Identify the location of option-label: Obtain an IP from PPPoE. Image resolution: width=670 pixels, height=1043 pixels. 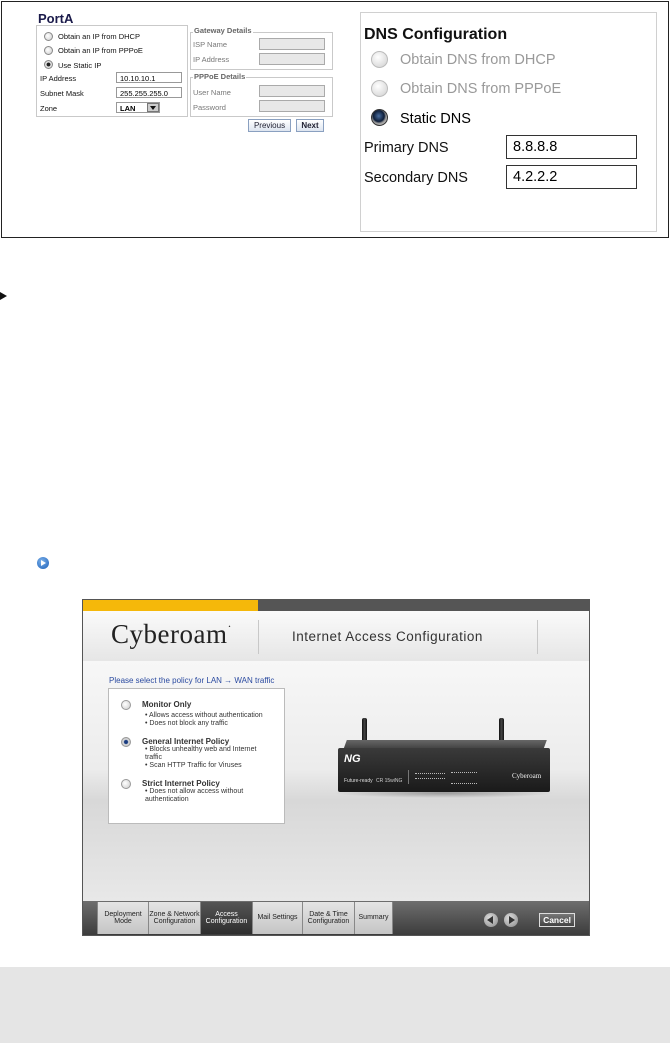
(100, 50).